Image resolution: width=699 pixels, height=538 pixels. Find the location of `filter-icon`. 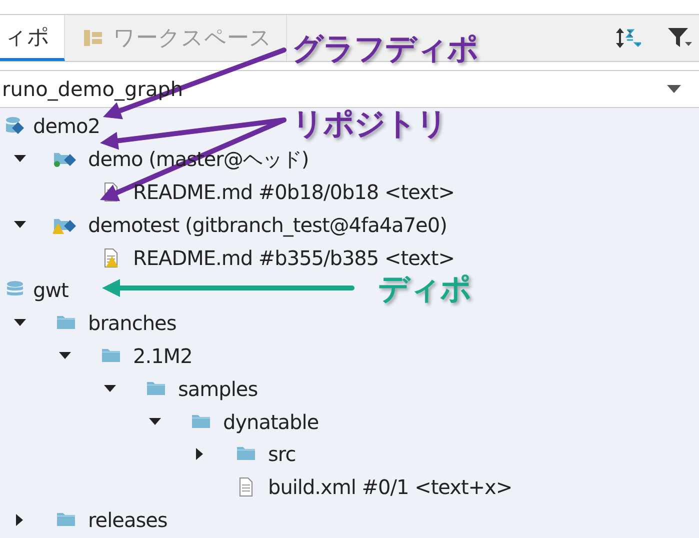

filter-icon is located at coordinates (680, 38).